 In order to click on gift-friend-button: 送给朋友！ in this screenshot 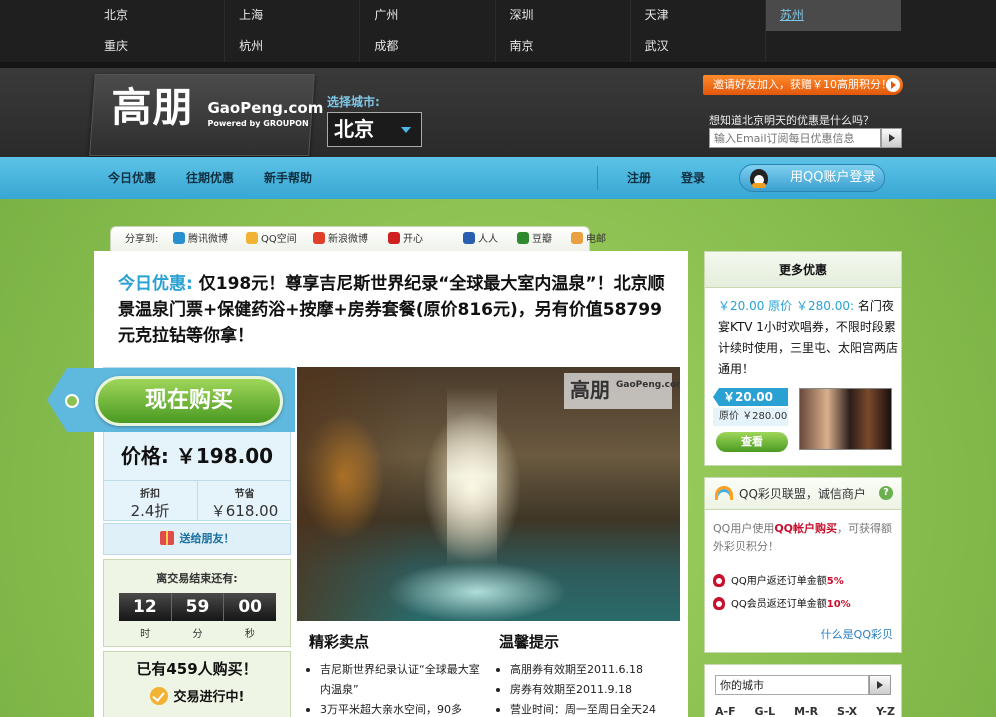, I will do `click(197, 539)`.